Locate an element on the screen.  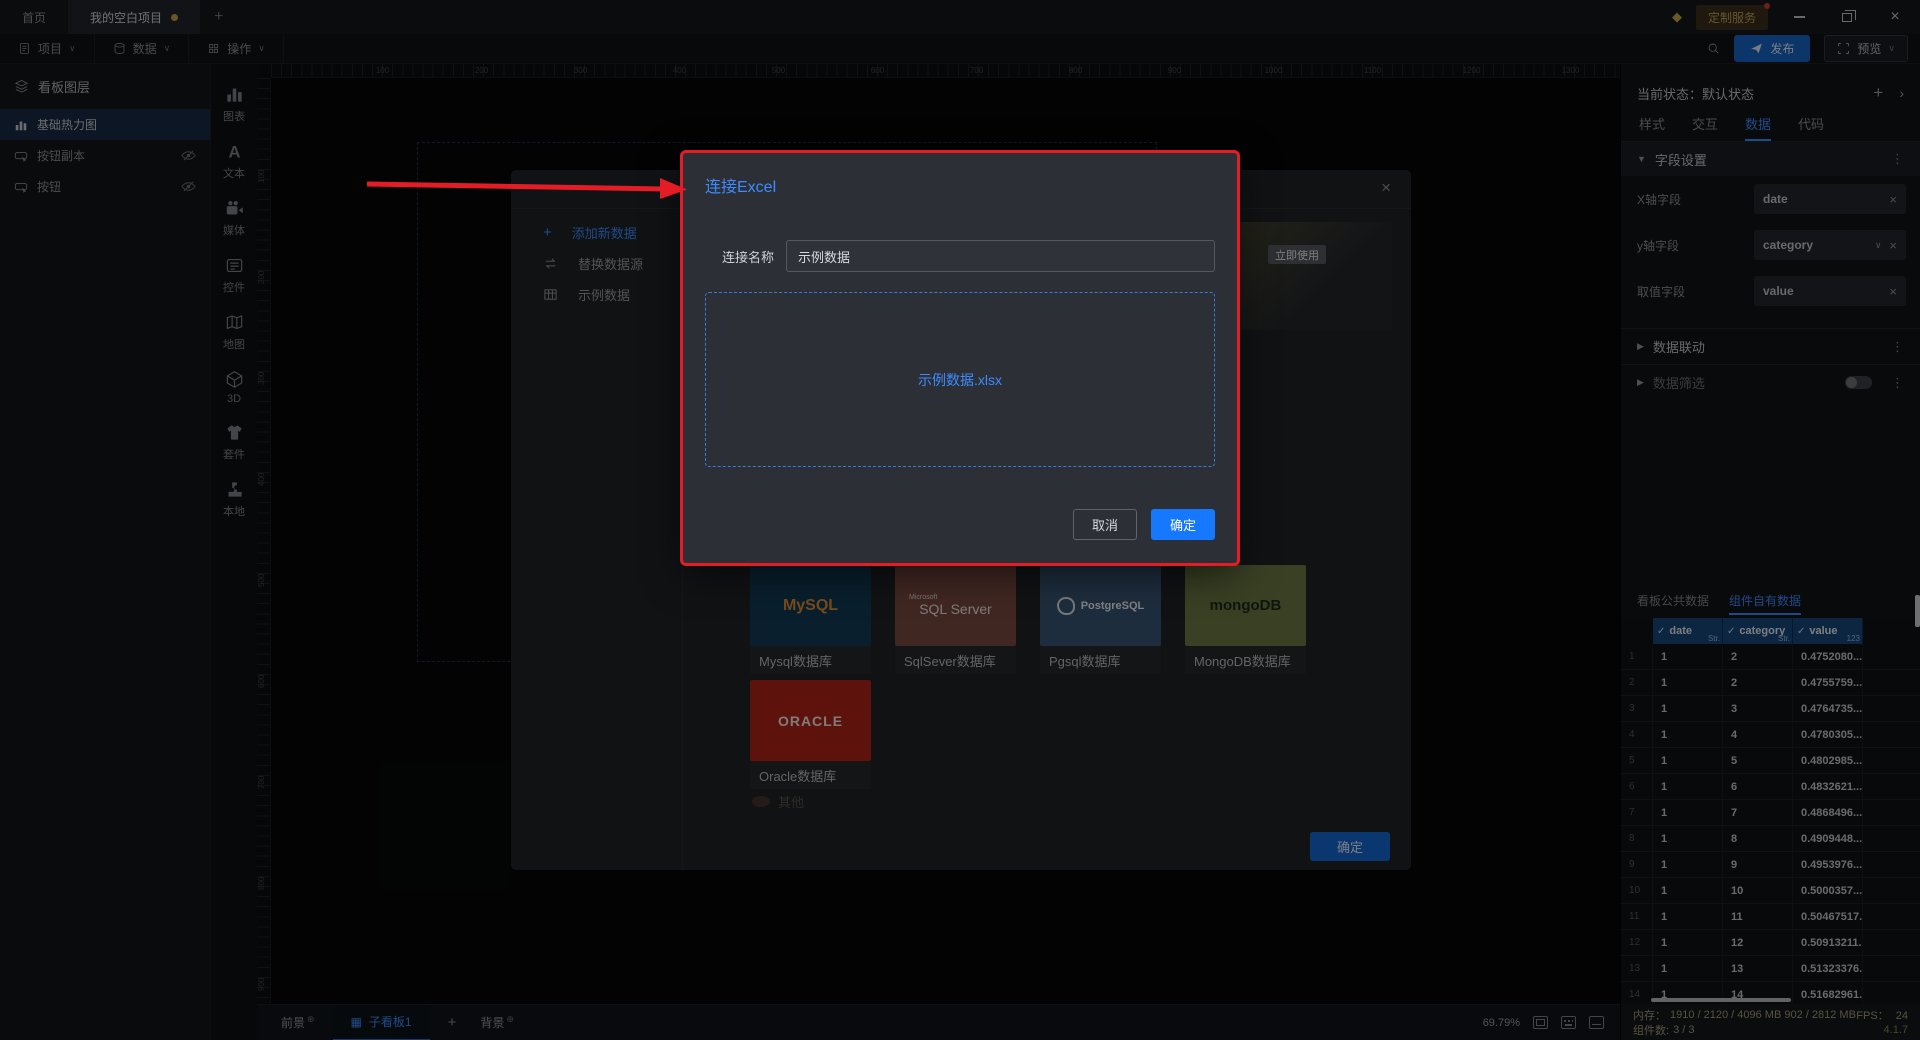
connect-excel-modal: 连接Excel 连接名称 示例数据.xlsx 取消 确定 is located at coordinates (960, 358).